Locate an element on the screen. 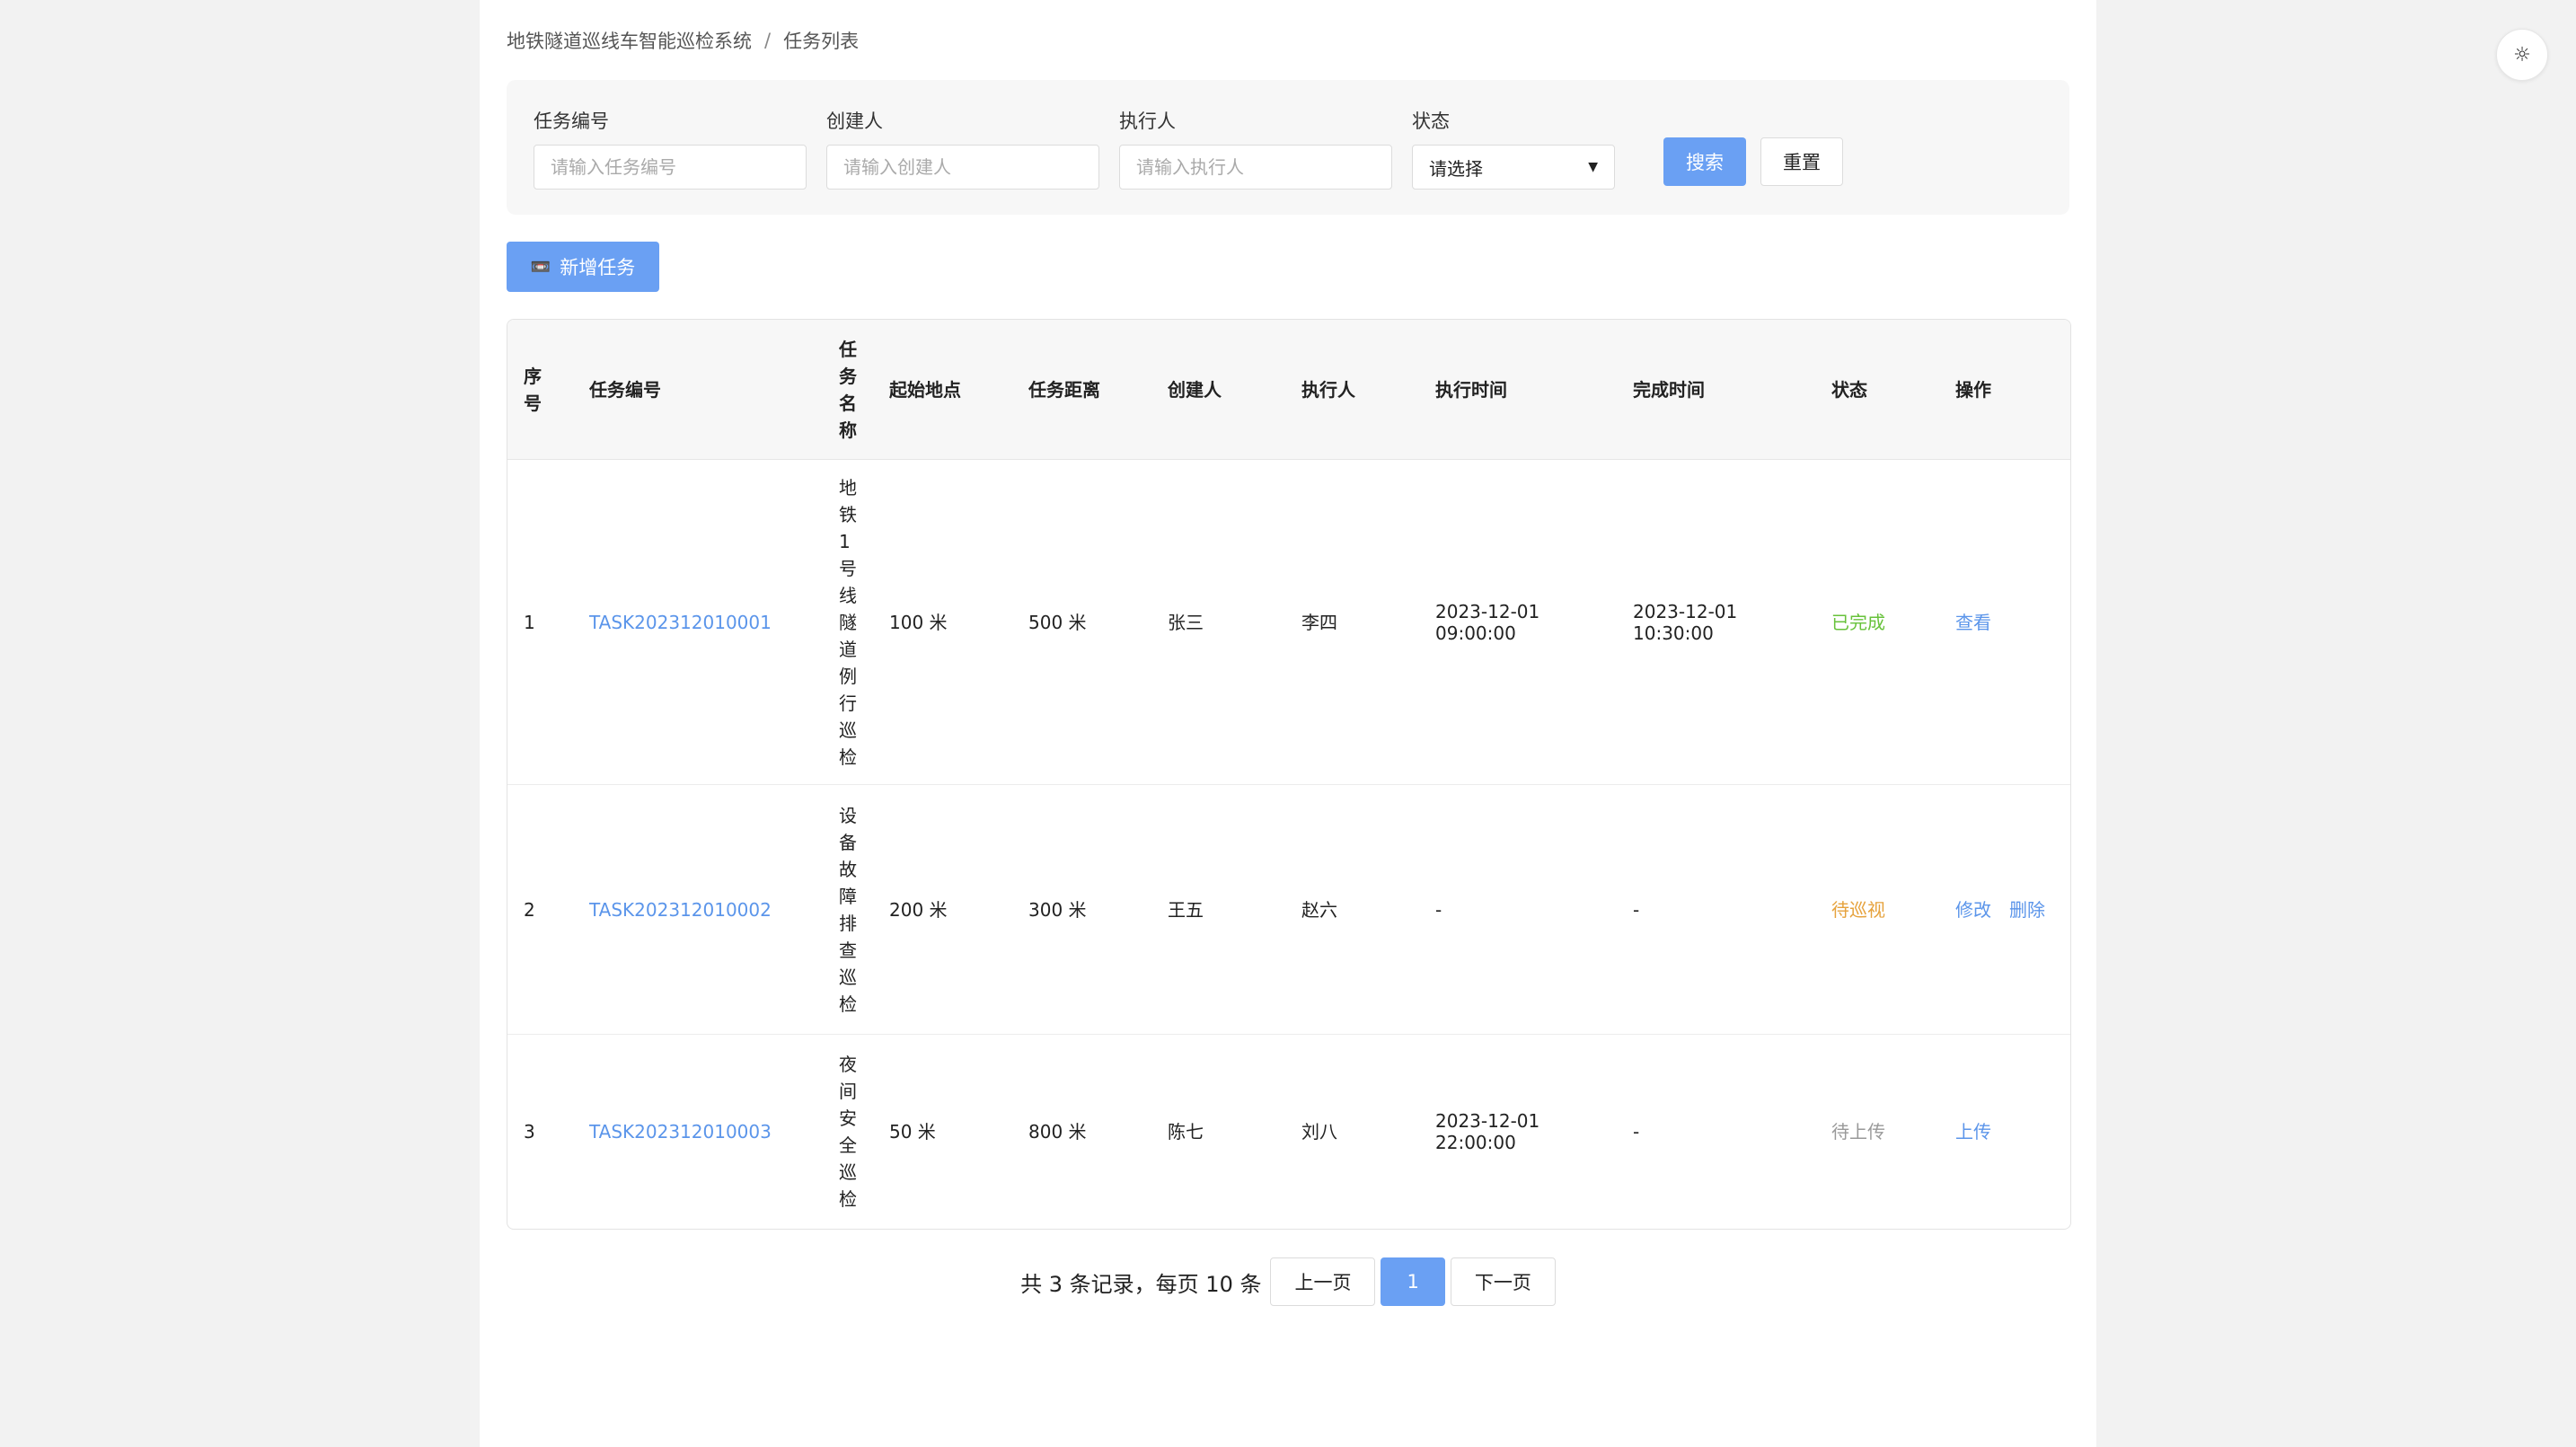 The width and height of the screenshot is (2576, 1447). executor: 赵六 is located at coordinates (1352, 909).